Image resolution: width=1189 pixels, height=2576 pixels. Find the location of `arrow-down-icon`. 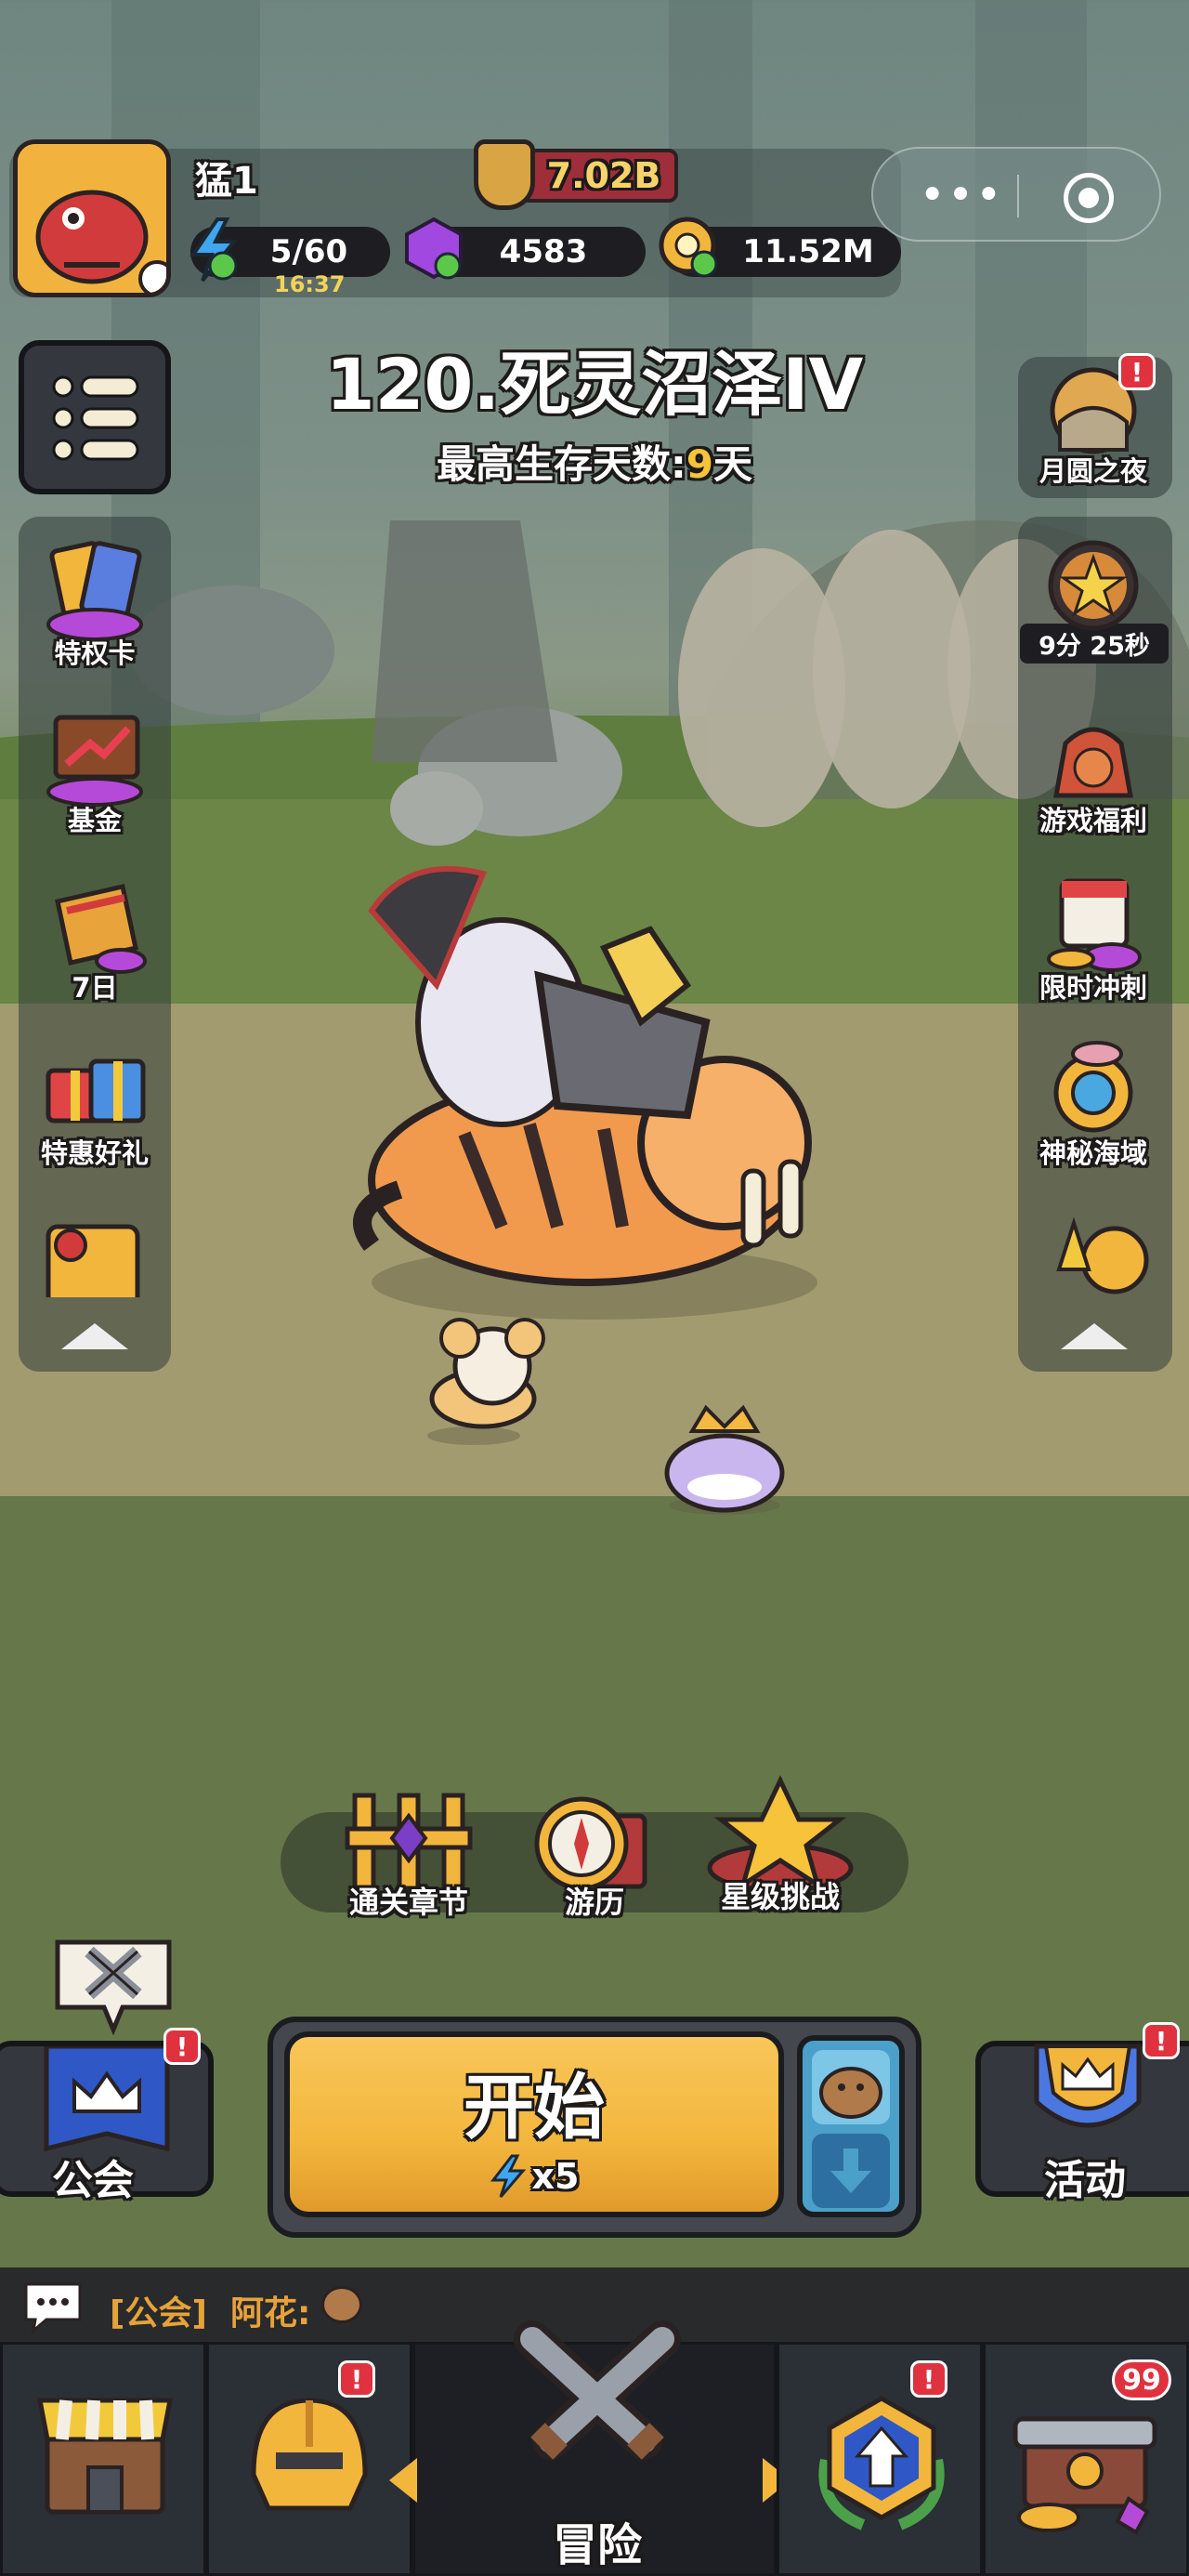

arrow-down-icon is located at coordinates (851, 2171).